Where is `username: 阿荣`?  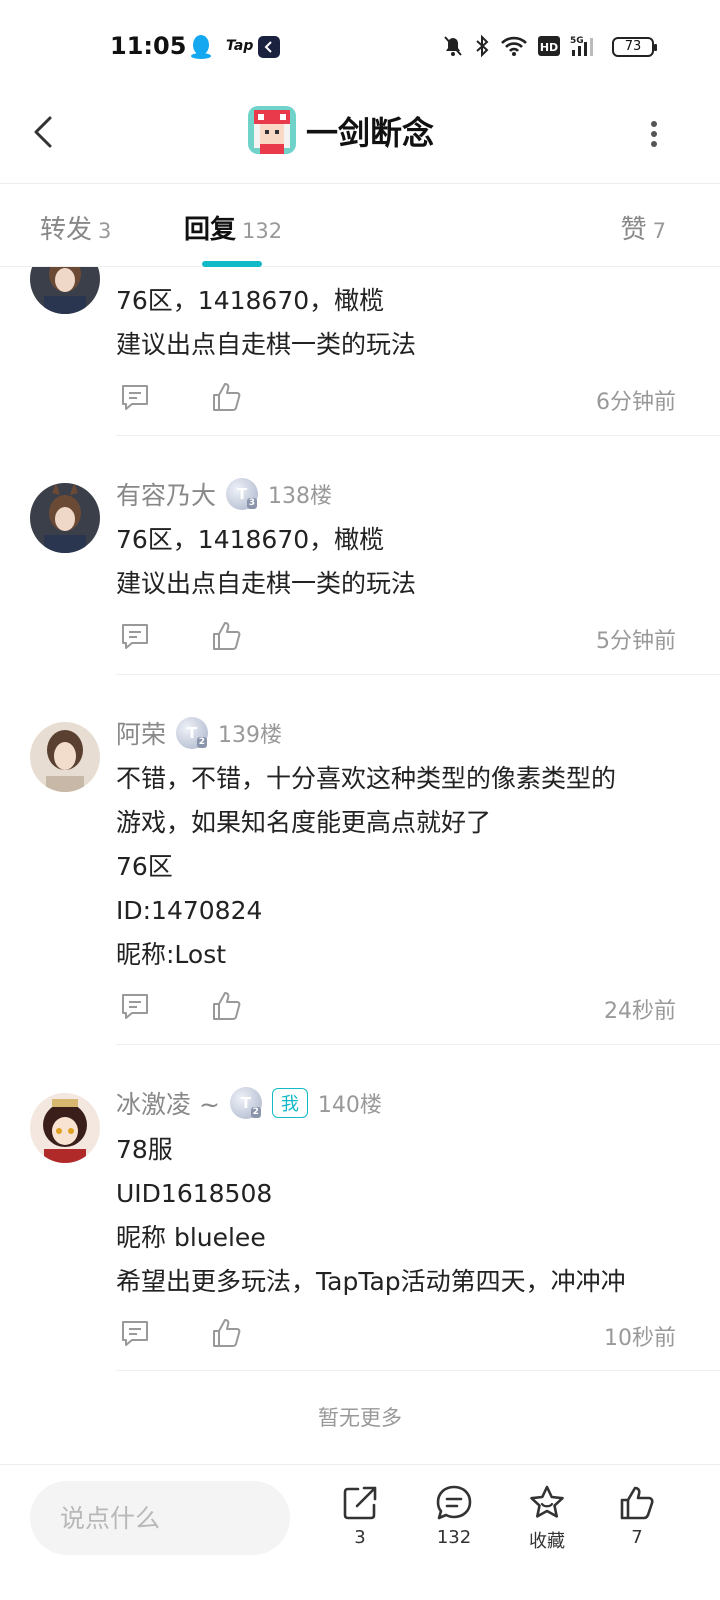 username: 阿荣 is located at coordinates (141, 733).